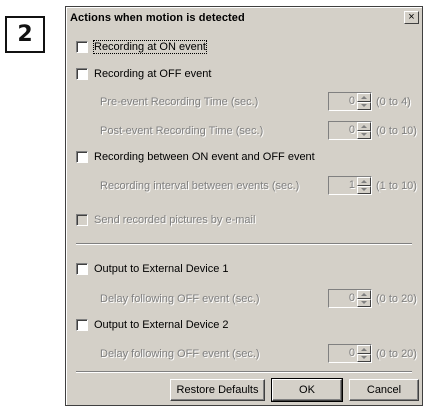 The width and height of the screenshot is (433, 412). I want to click on post-event-value: 0, so click(343, 130).